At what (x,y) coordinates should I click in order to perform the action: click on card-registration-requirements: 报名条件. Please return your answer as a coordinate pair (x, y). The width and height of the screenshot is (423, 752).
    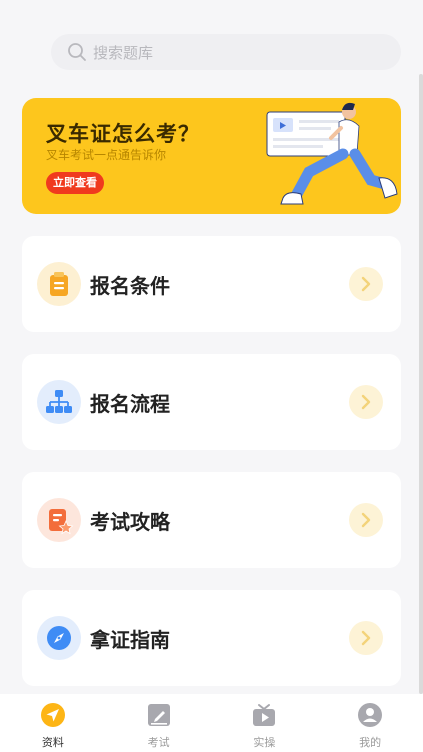
    Looking at the image, I should click on (211, 284).